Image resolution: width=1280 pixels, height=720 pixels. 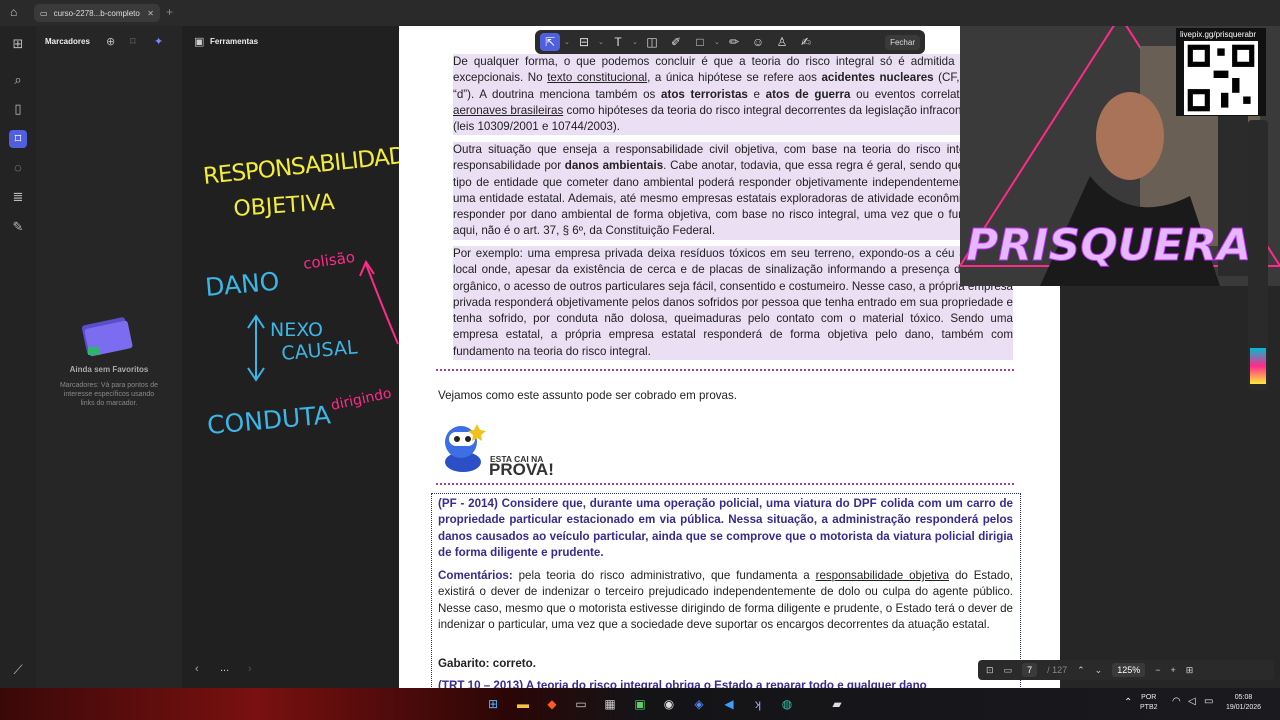 What do you see at coordinates (512, 663) in the screenshot?
I see `gabarito-value: correto.` at bounding box center [512, 663].